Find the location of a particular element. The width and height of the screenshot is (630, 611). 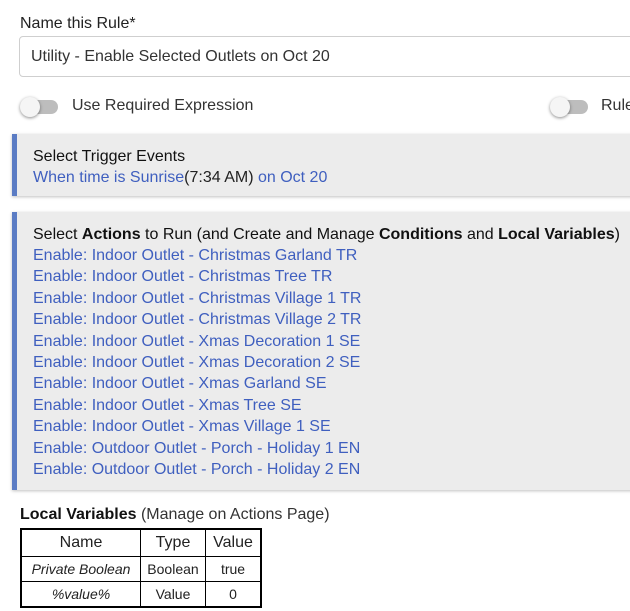

table-header-row: Name Type Value is located at coordinates (141, 542).